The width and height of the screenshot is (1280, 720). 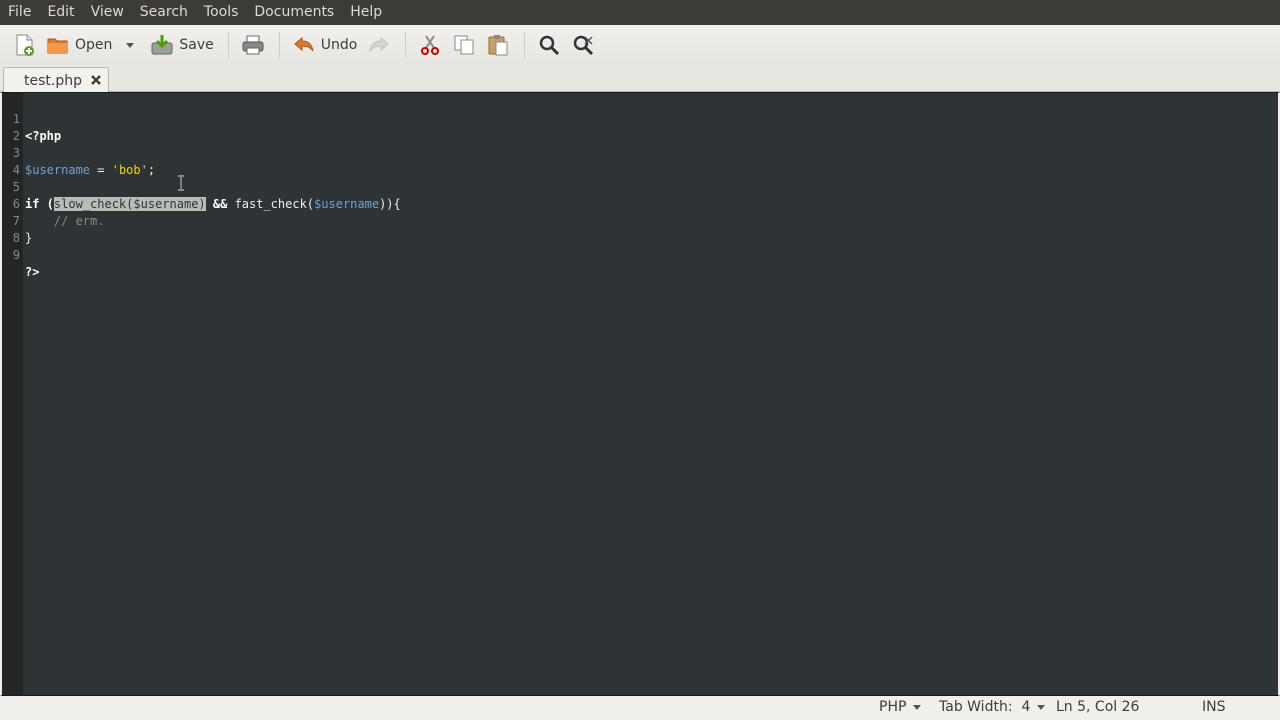 I want to click on new-document-icon, so click(x=25, y=45).